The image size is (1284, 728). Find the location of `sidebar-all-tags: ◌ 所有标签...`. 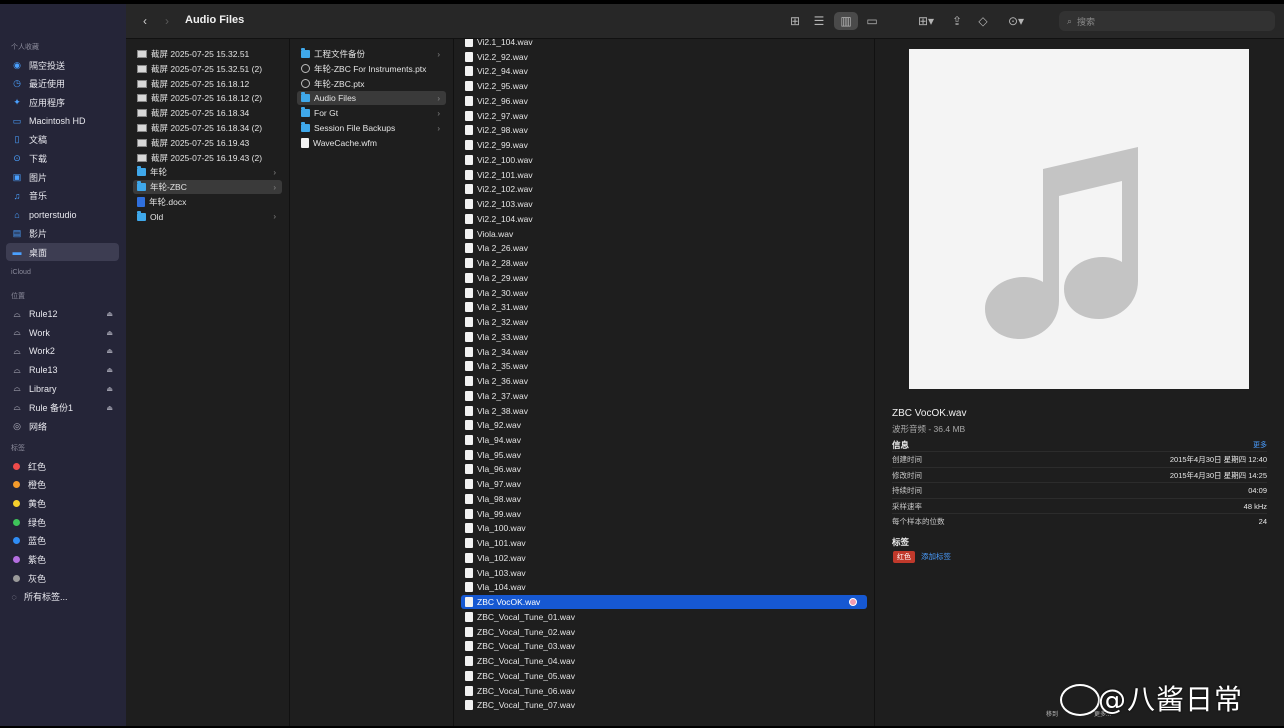

sidebar-all-tags: ◌ 所有标签... is located at coordinates (62, 597).